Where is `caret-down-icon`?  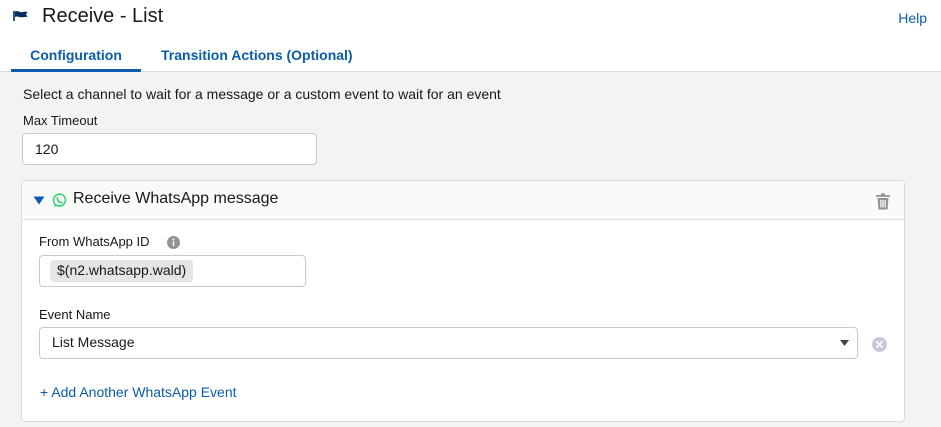
caret-down-icon is located at coordinates (39, 200).